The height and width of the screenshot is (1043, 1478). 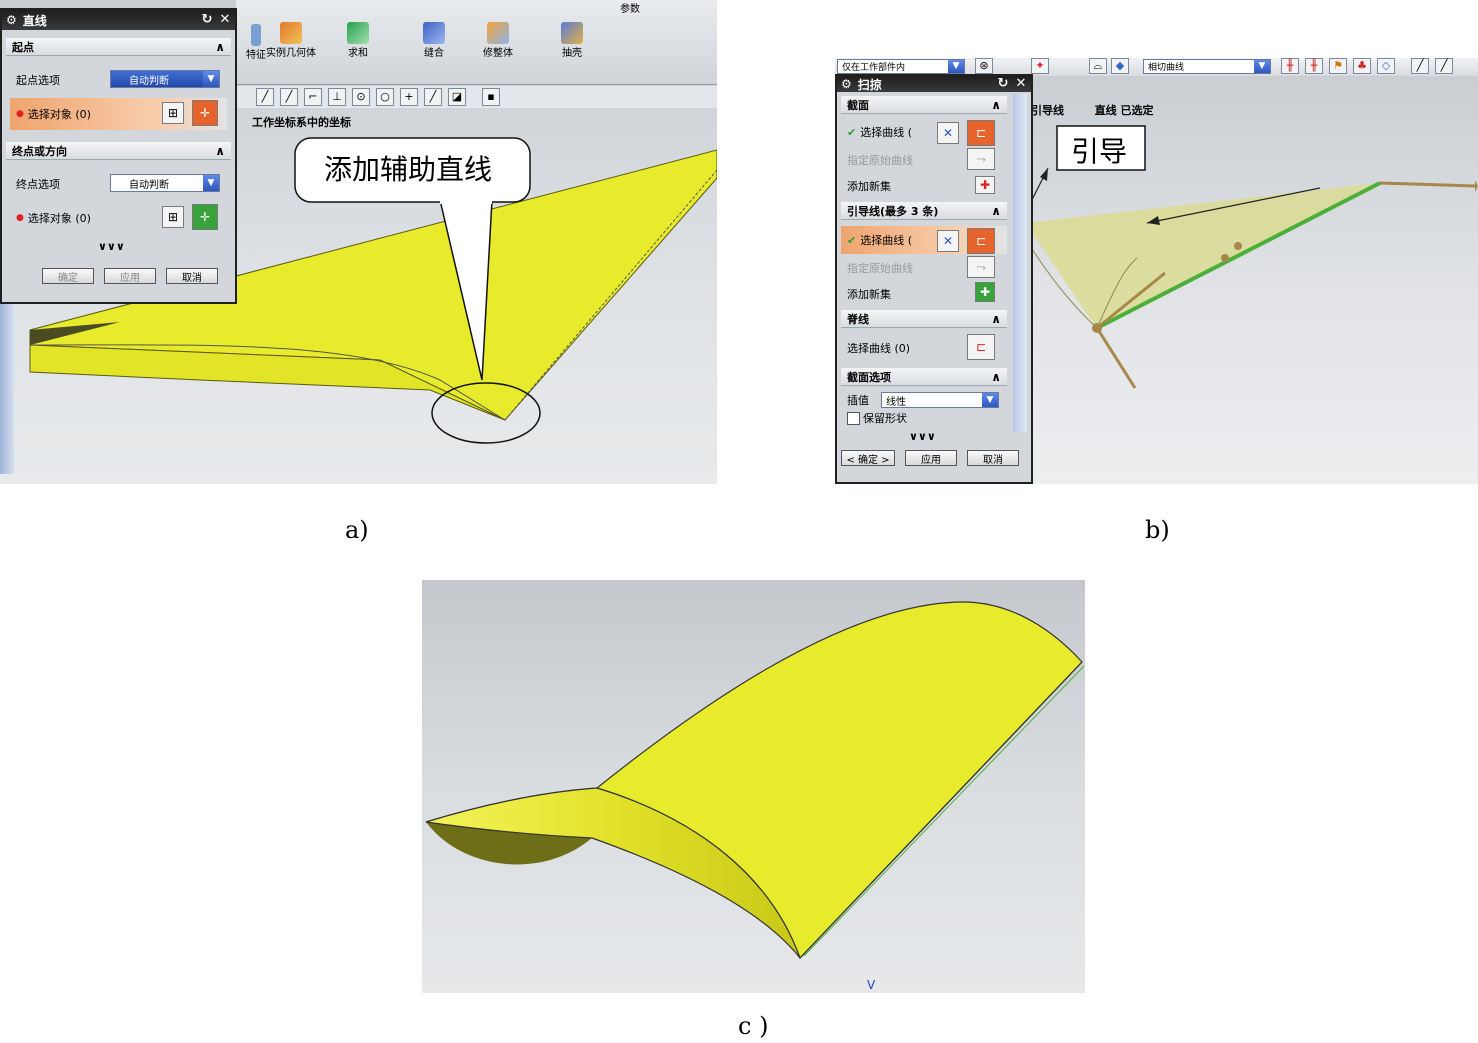 I want to click on filter-dropdown: 仅在工作部件内 ▼, so click(x=901, y=66).